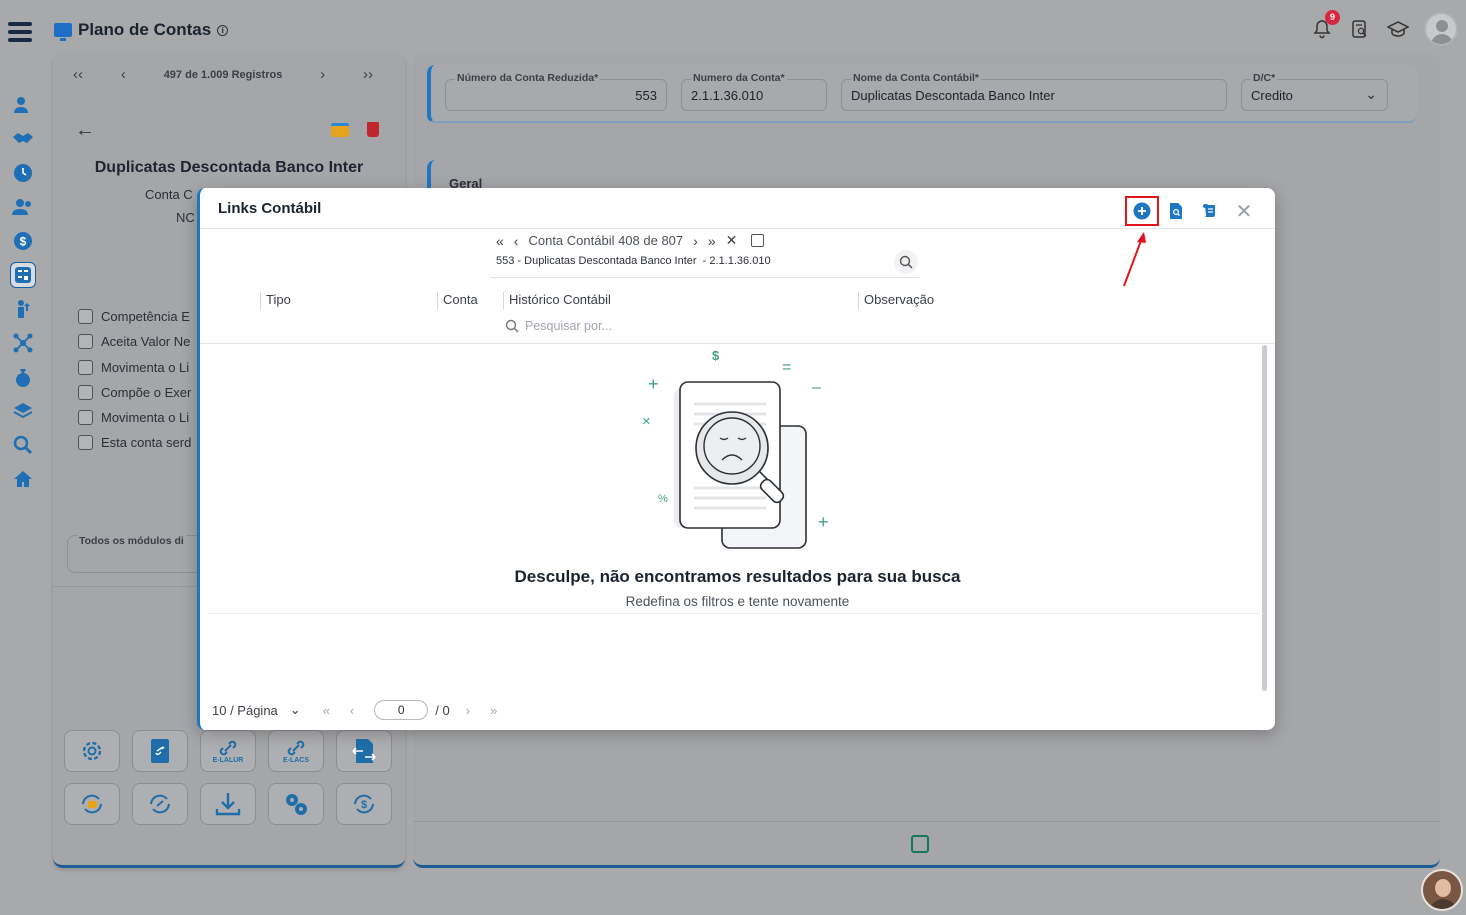 Image resolution: width=1466 pixels, height=915 pixels. I want to click on column-header-tipo: Tipo, so click(275, 301).